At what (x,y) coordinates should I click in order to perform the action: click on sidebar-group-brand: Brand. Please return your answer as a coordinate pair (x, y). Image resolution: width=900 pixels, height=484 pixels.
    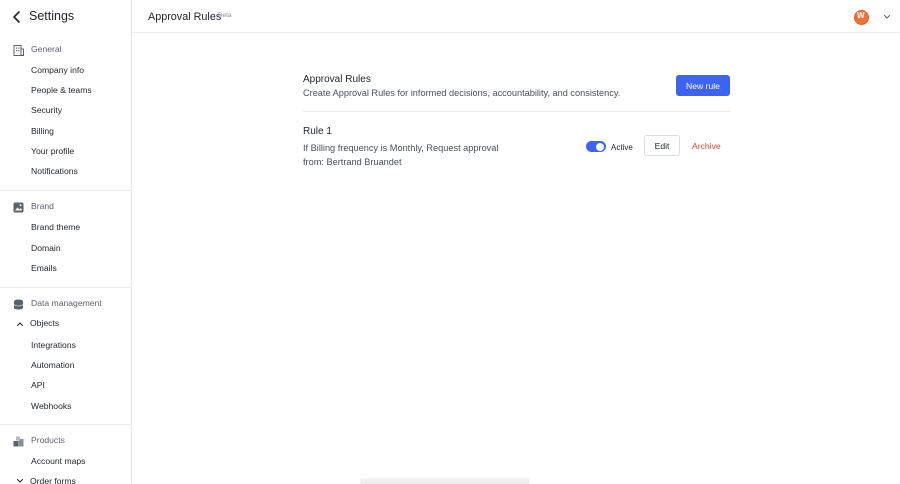
    Looking at the image, I should click on (65, 208).